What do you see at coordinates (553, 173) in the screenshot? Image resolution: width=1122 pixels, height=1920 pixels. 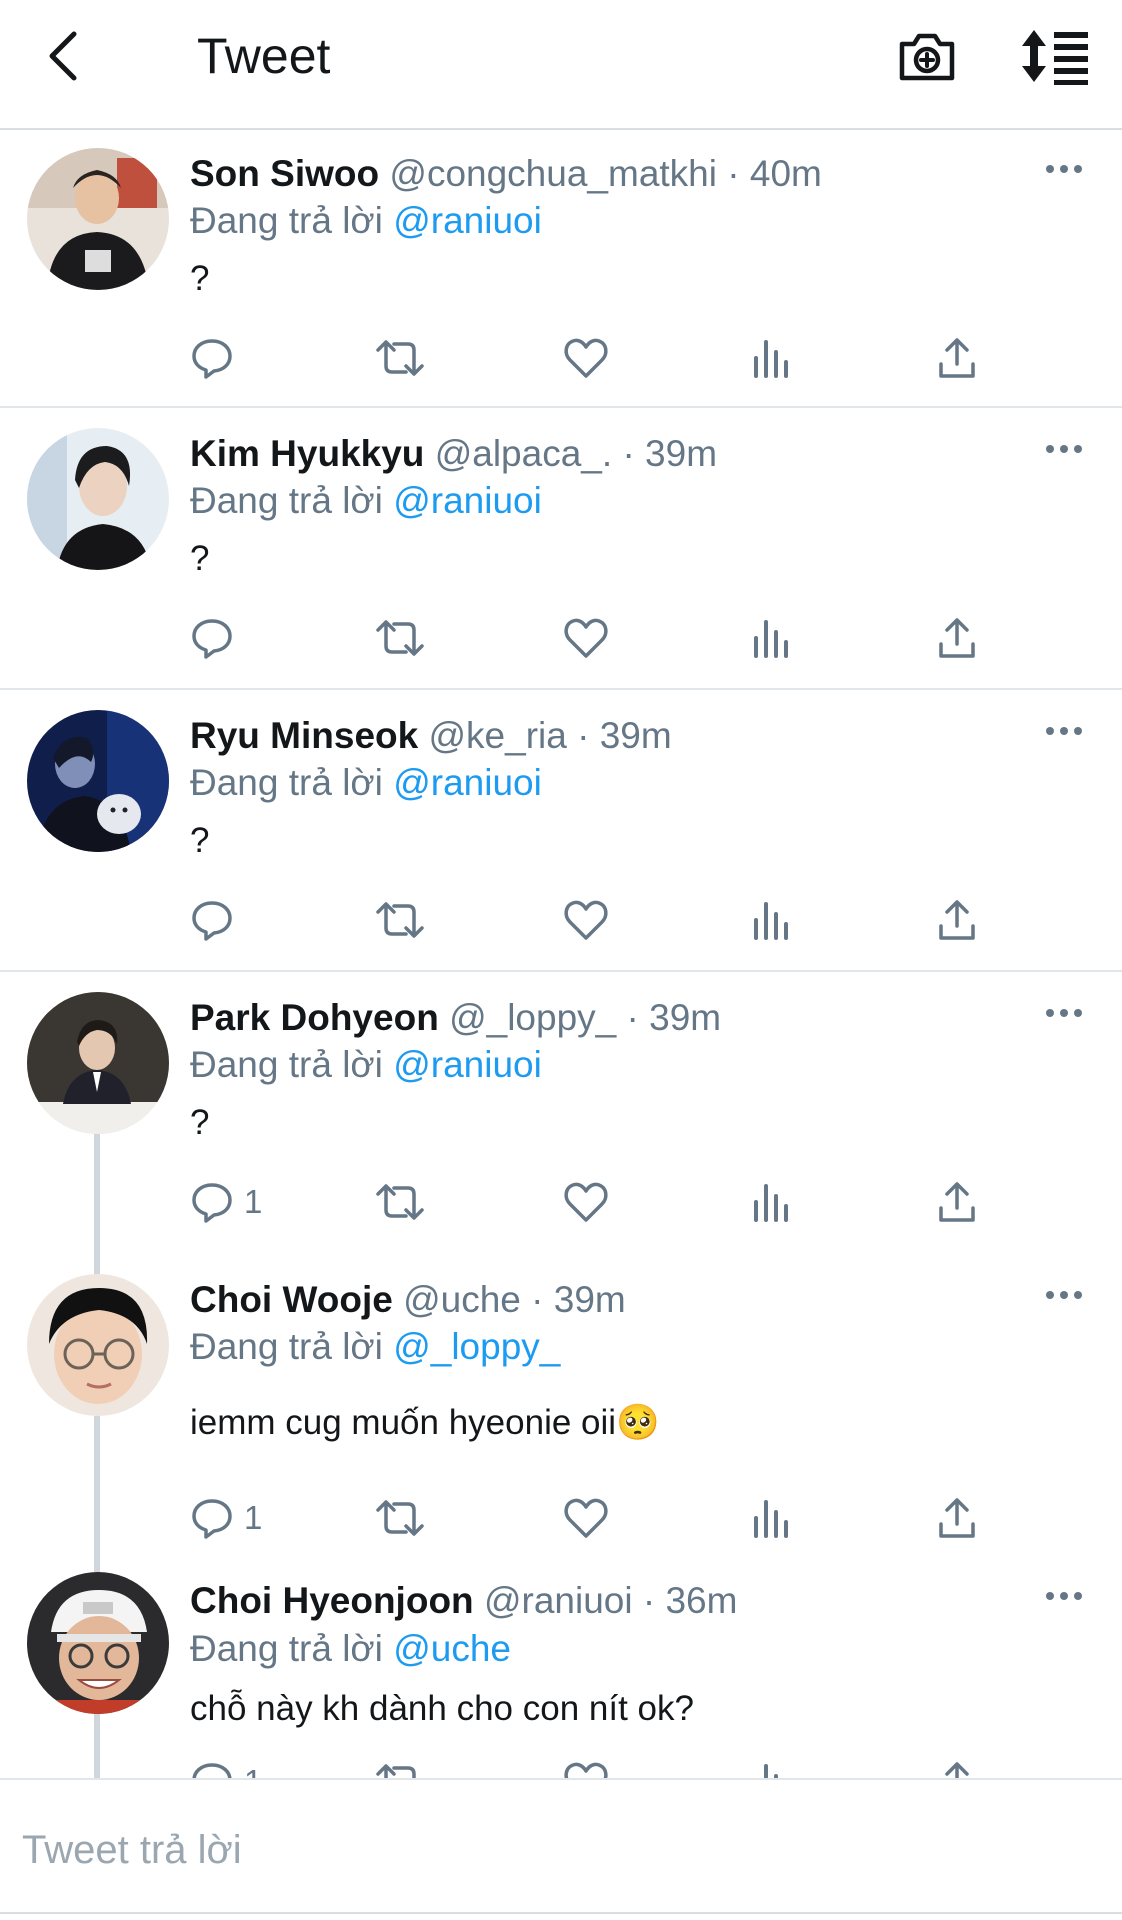 I see `username: @congchua_matkhi` at bounding box center [553, 173].